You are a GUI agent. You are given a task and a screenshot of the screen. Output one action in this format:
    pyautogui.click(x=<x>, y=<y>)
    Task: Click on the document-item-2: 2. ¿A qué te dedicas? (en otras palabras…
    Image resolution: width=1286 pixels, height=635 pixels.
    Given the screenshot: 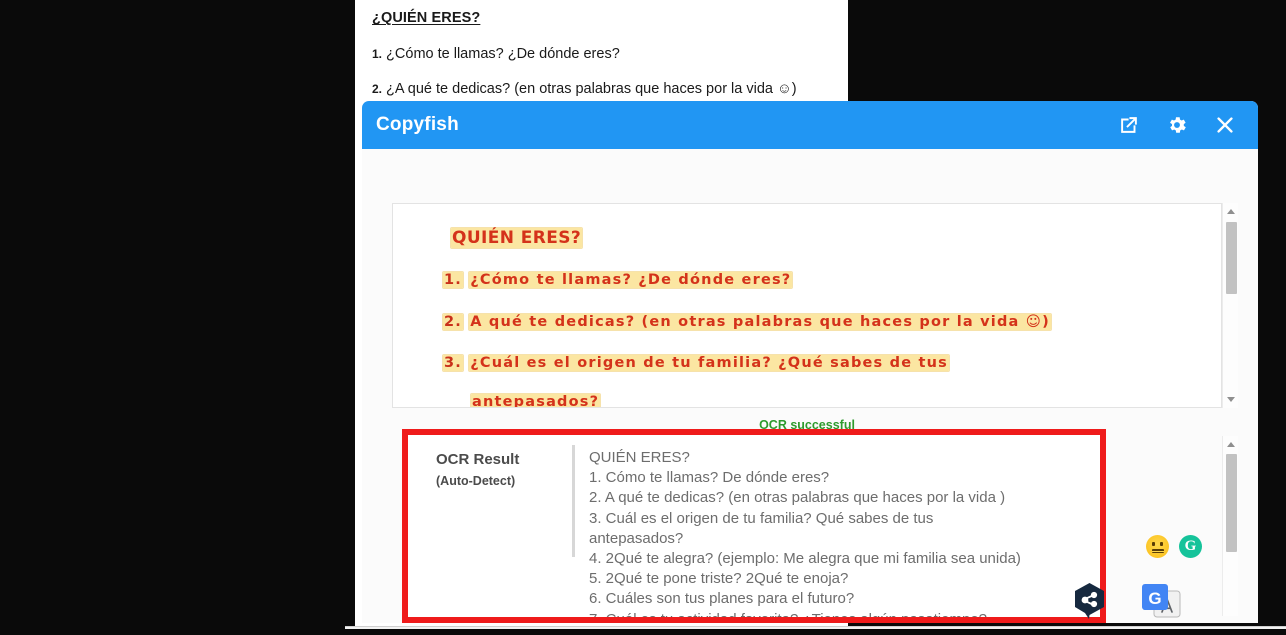 What is the action you would take?
    pyautogui.click(x=584, y=89)
    